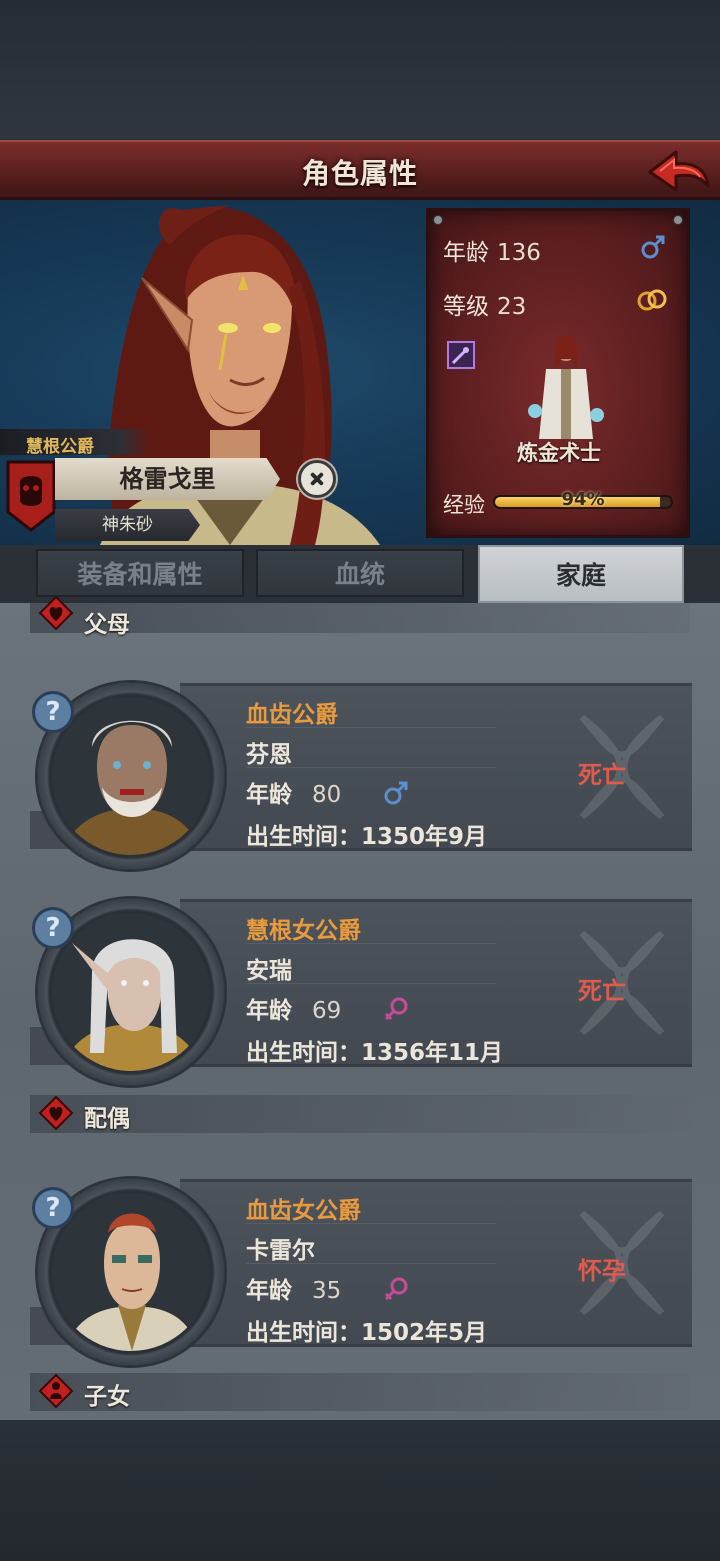 The width and height of the screenshot is (720, 1561). What do you see at coordinates (327, 795) in the screenshot?
I see `age-value: 80` at bounding box center [327, 795].